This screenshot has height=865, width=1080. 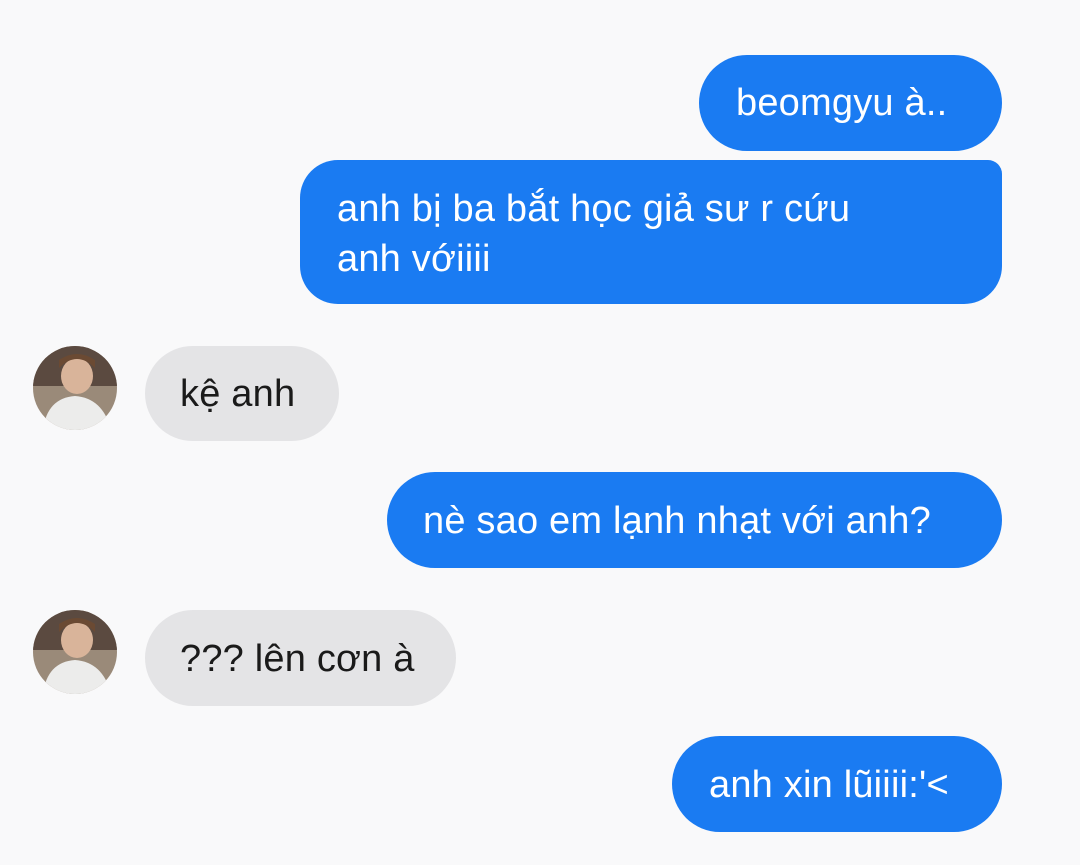 What do you see at coordinates (300, 658) in the screenshot?
I see `incoming-message: ??? lên cơn à` at bounding box center [300, 658].